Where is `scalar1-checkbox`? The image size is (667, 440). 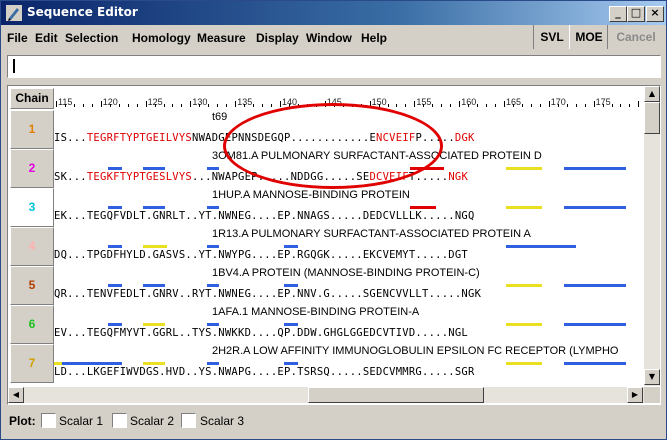 scalar1-checkbox is located at coordinates (48, 420).